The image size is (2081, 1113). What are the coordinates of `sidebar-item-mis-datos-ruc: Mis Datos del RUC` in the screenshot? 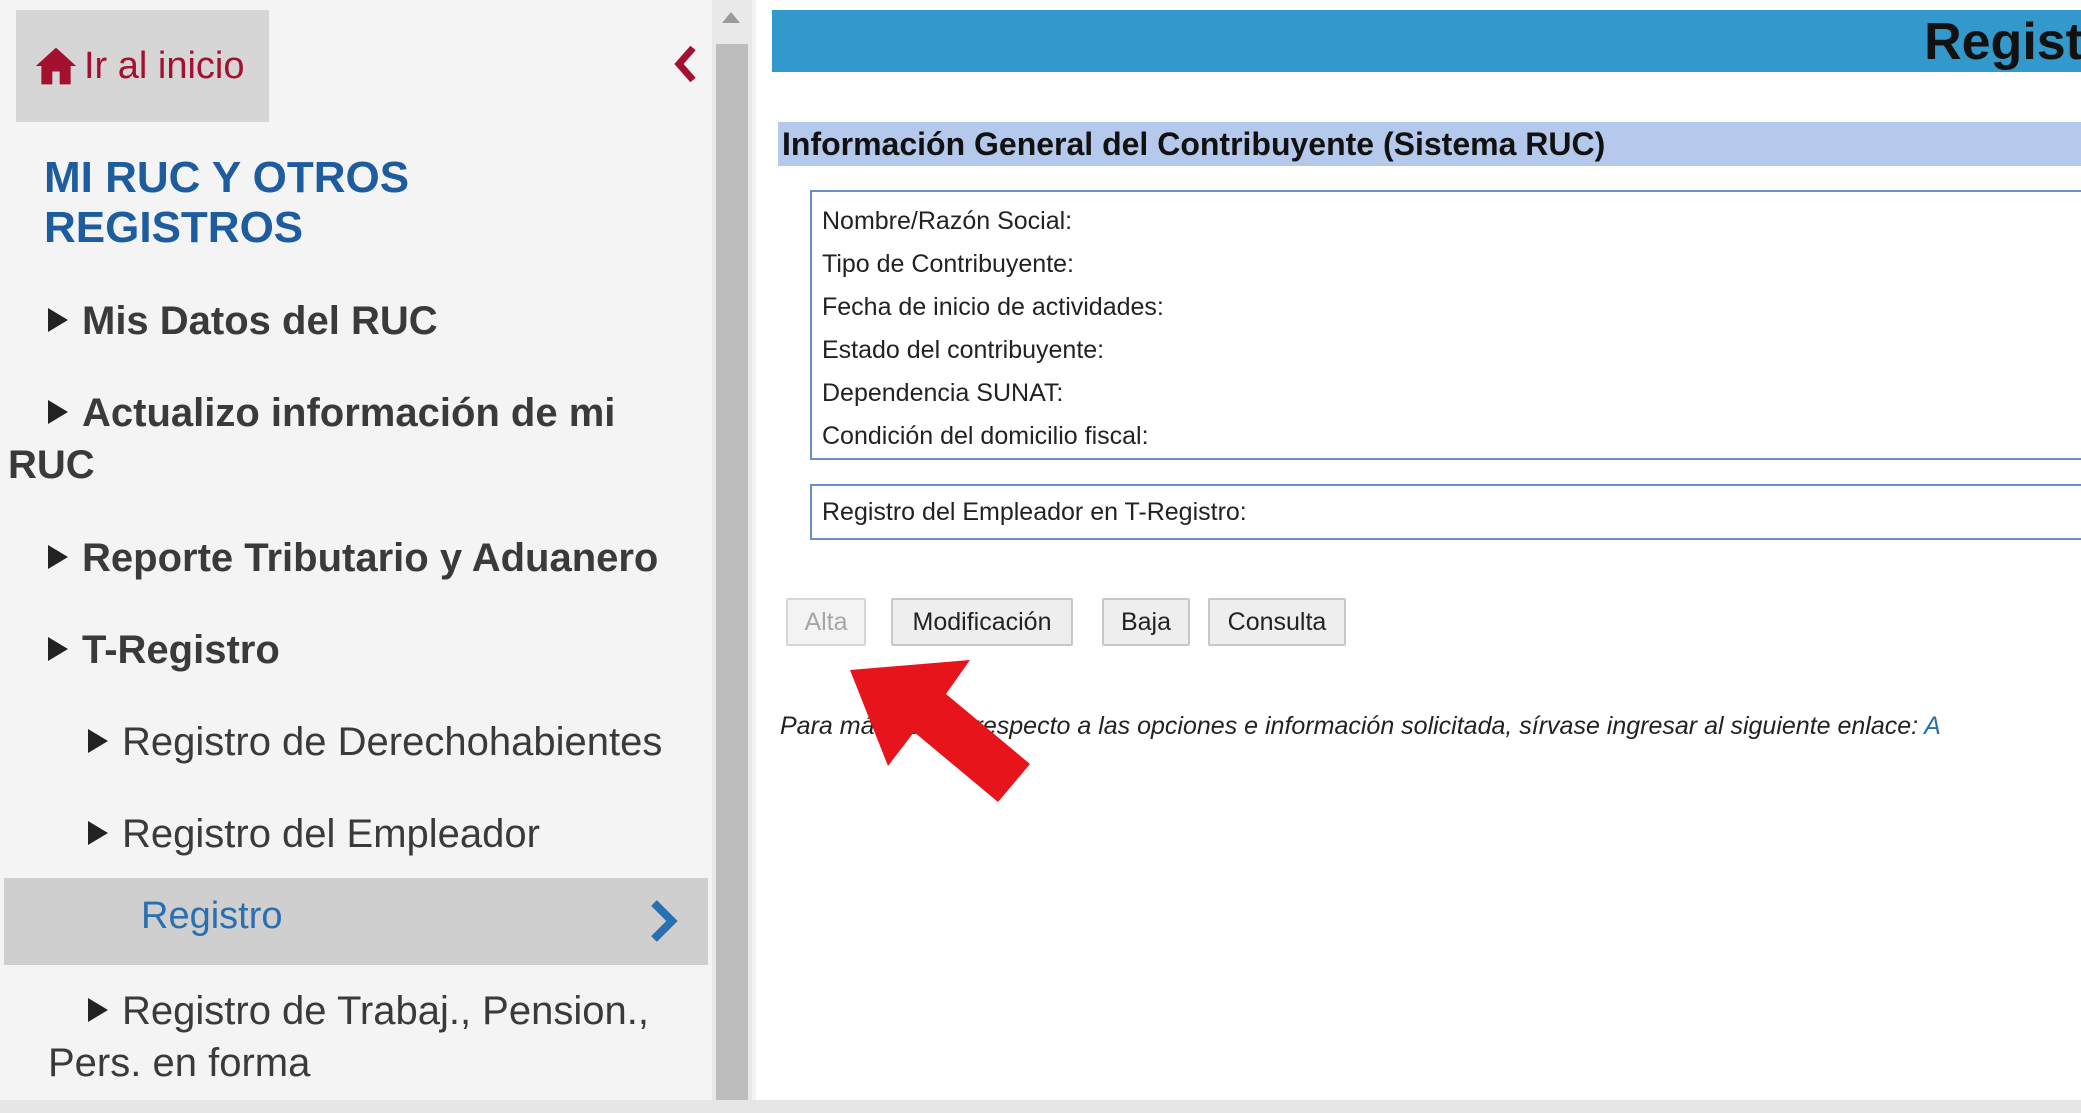 It's located at (368, 321).